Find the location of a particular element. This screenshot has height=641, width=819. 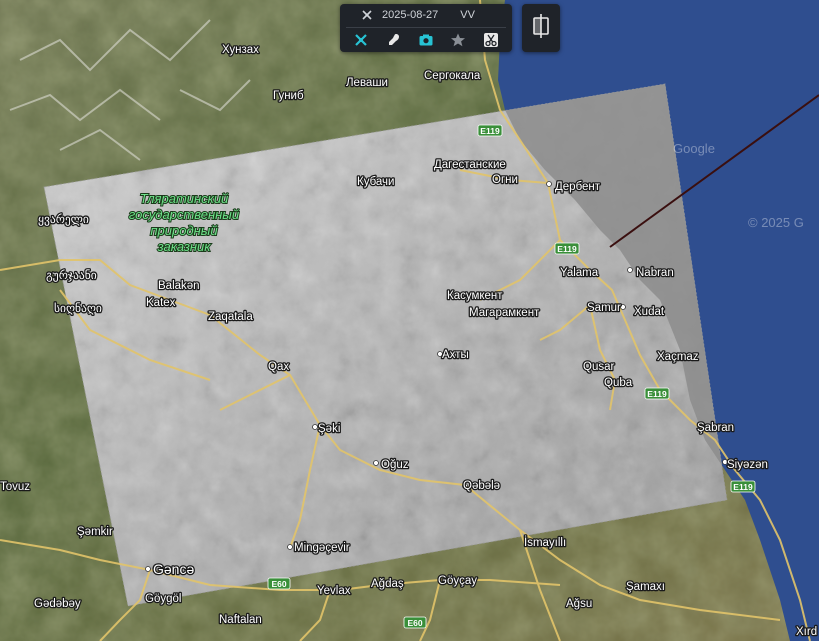

label-gunib: Гуниб is located at coordinates (288, 96).